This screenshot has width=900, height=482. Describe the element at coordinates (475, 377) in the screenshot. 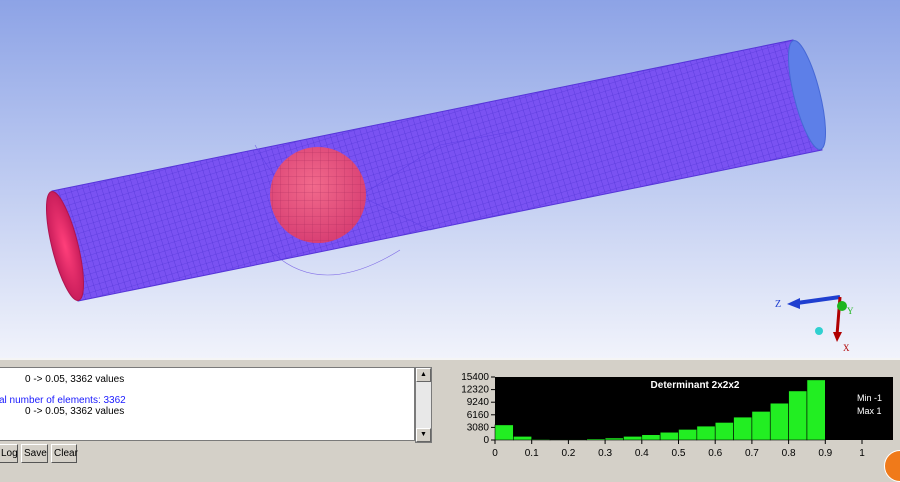

I see `y-tick-label: 15400` at that location.